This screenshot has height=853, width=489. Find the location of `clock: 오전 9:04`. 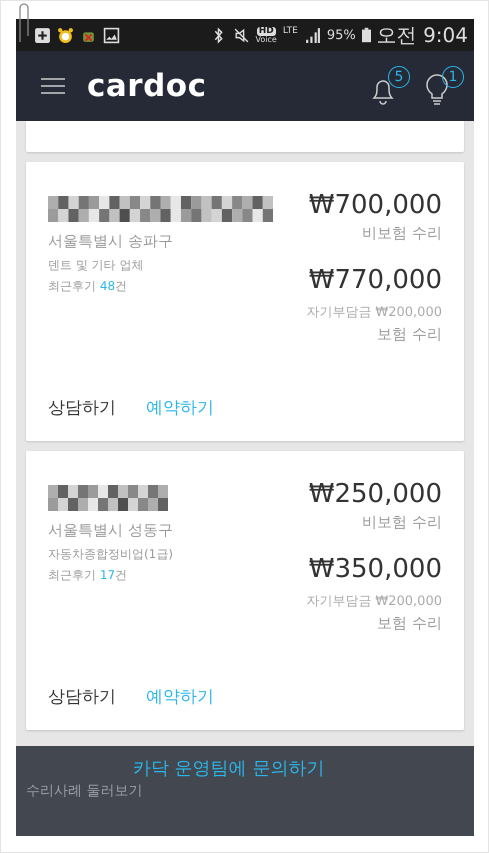

clock: 오전 9:04 is located at coordinates (422, 35).